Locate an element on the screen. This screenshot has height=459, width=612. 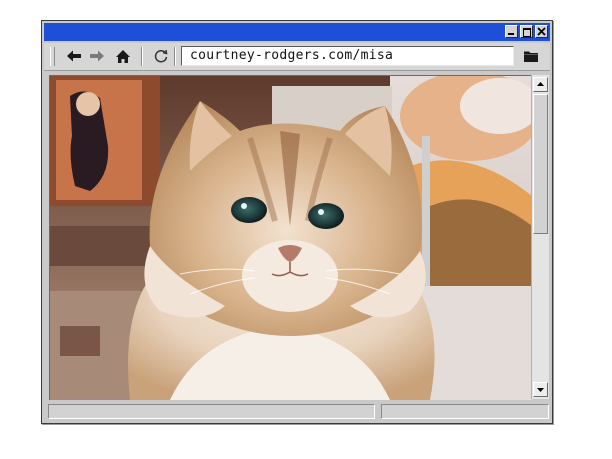
folder-icon is located at coordinates (531, 56).